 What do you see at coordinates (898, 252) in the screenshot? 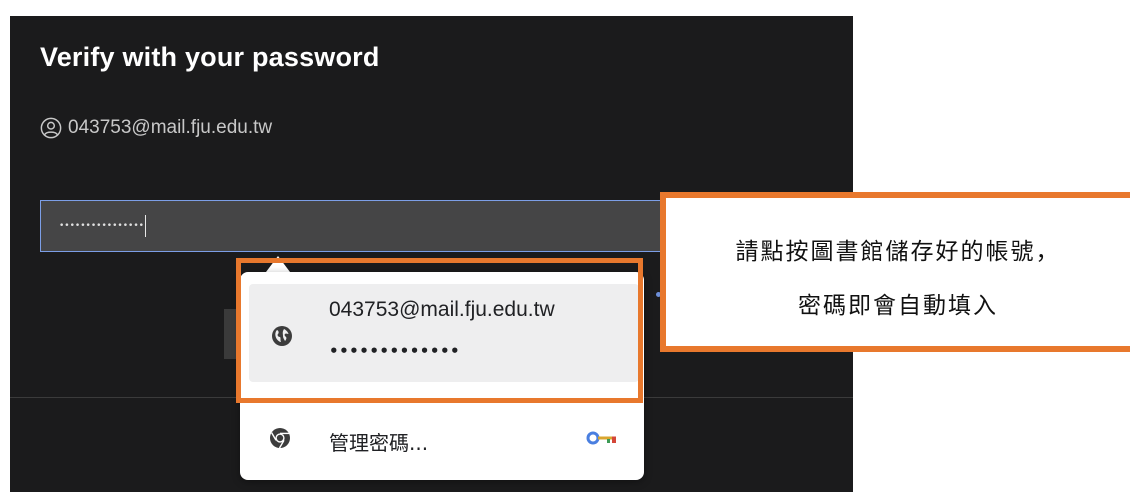
I see `callout-line-1: 請點按圖書館儲存好的帳號，` at bounding box center [898, 252].